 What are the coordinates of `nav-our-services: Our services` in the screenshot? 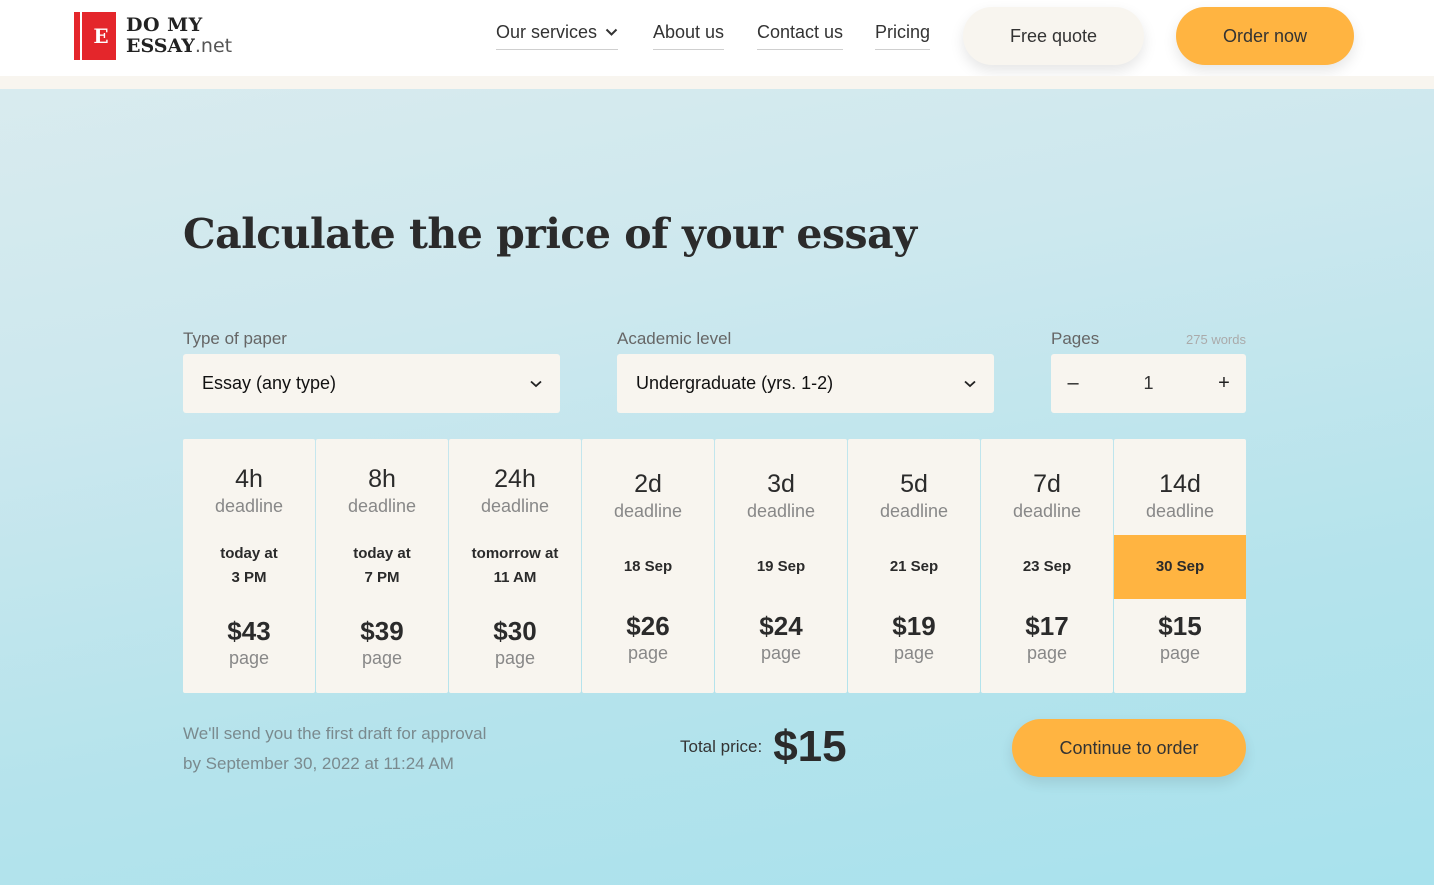 It's located at (557, 36).